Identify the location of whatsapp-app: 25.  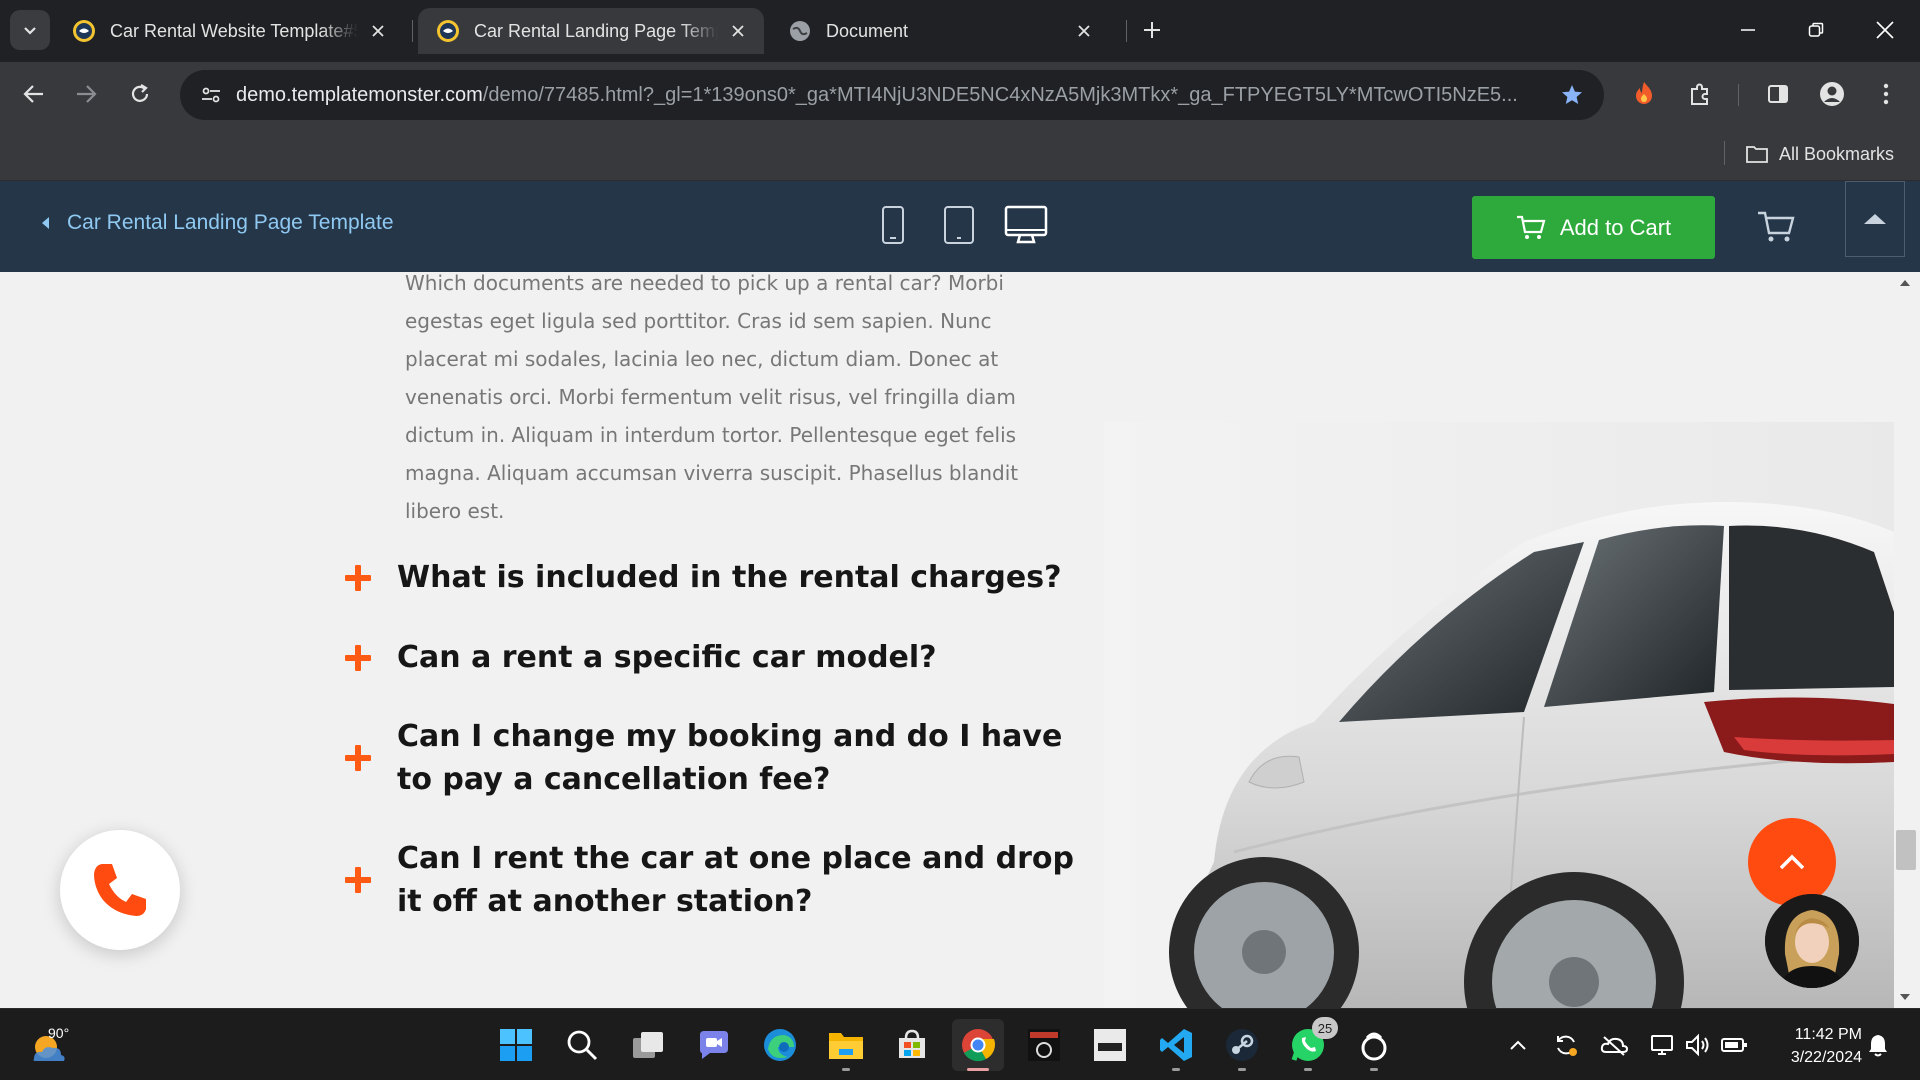
(1310, 1044).